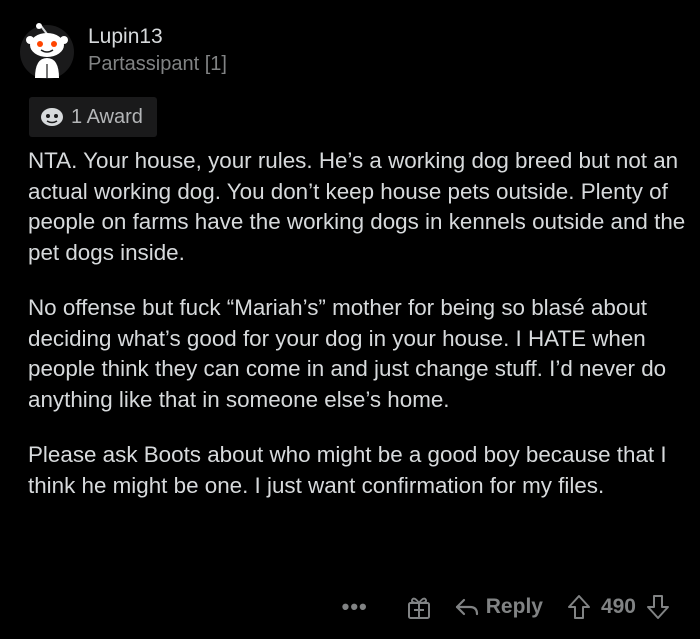 Image resolution: width=700 pixels, height=639 pixels. I want to click on vote-controls: 490, so click(618, 607).